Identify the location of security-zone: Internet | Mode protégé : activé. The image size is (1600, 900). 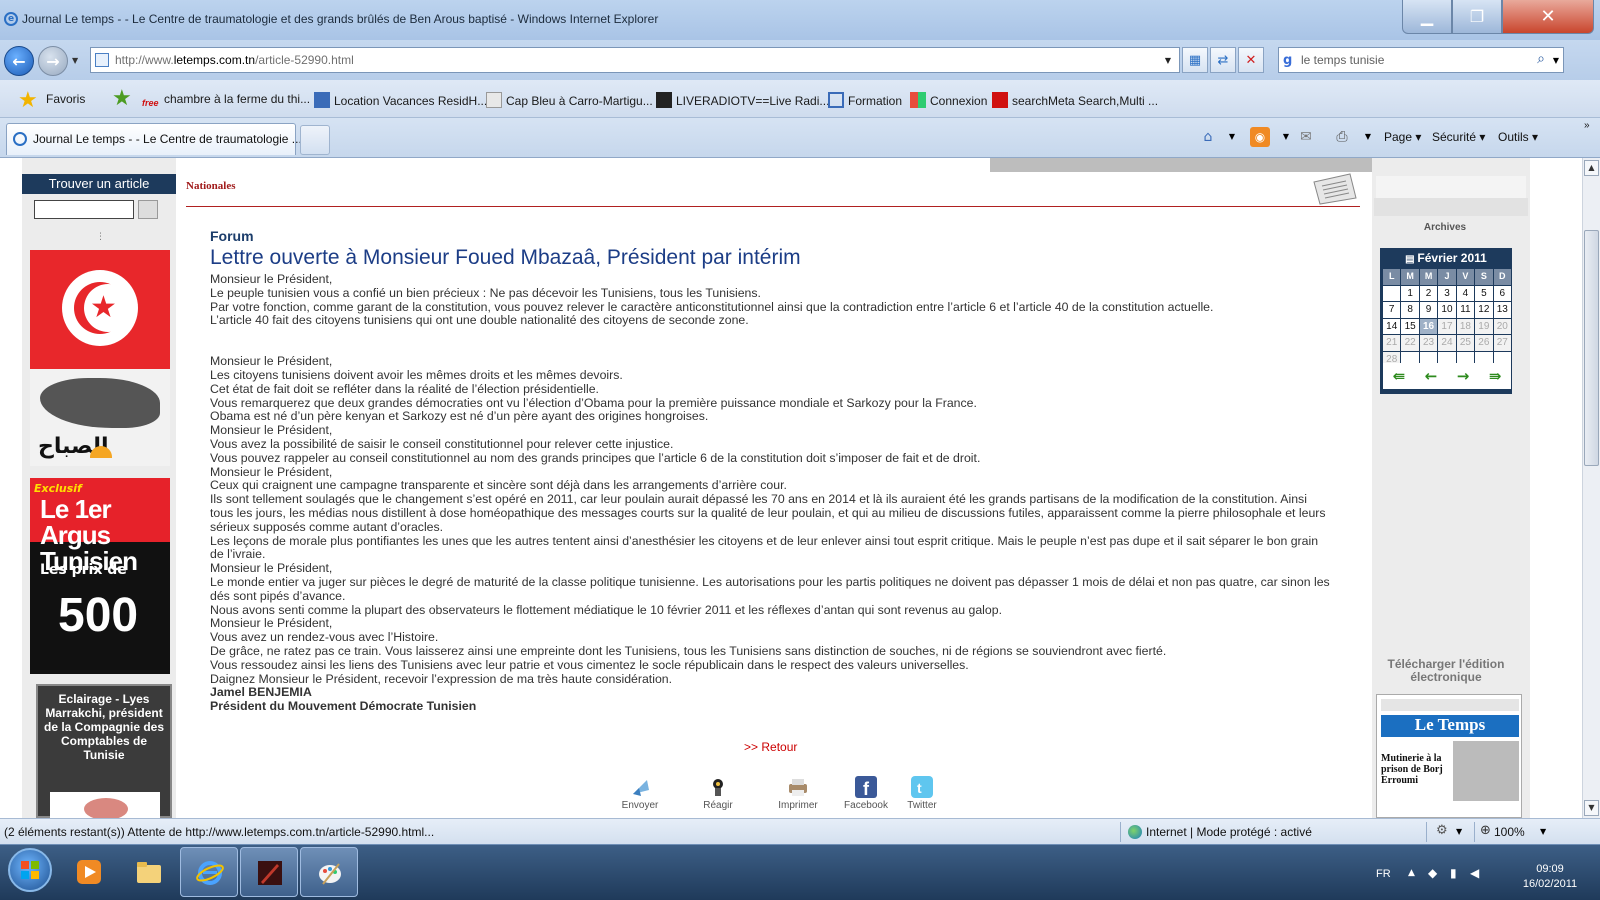
(1229, 832).